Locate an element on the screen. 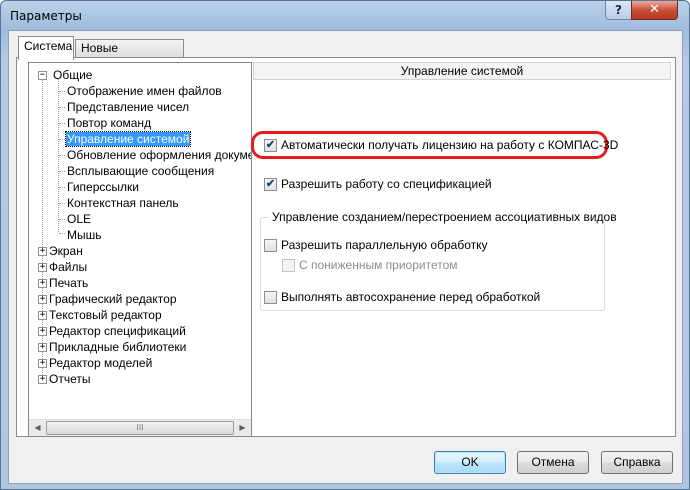  tree-item-label: Мышь is located at coordinates (84, 235).